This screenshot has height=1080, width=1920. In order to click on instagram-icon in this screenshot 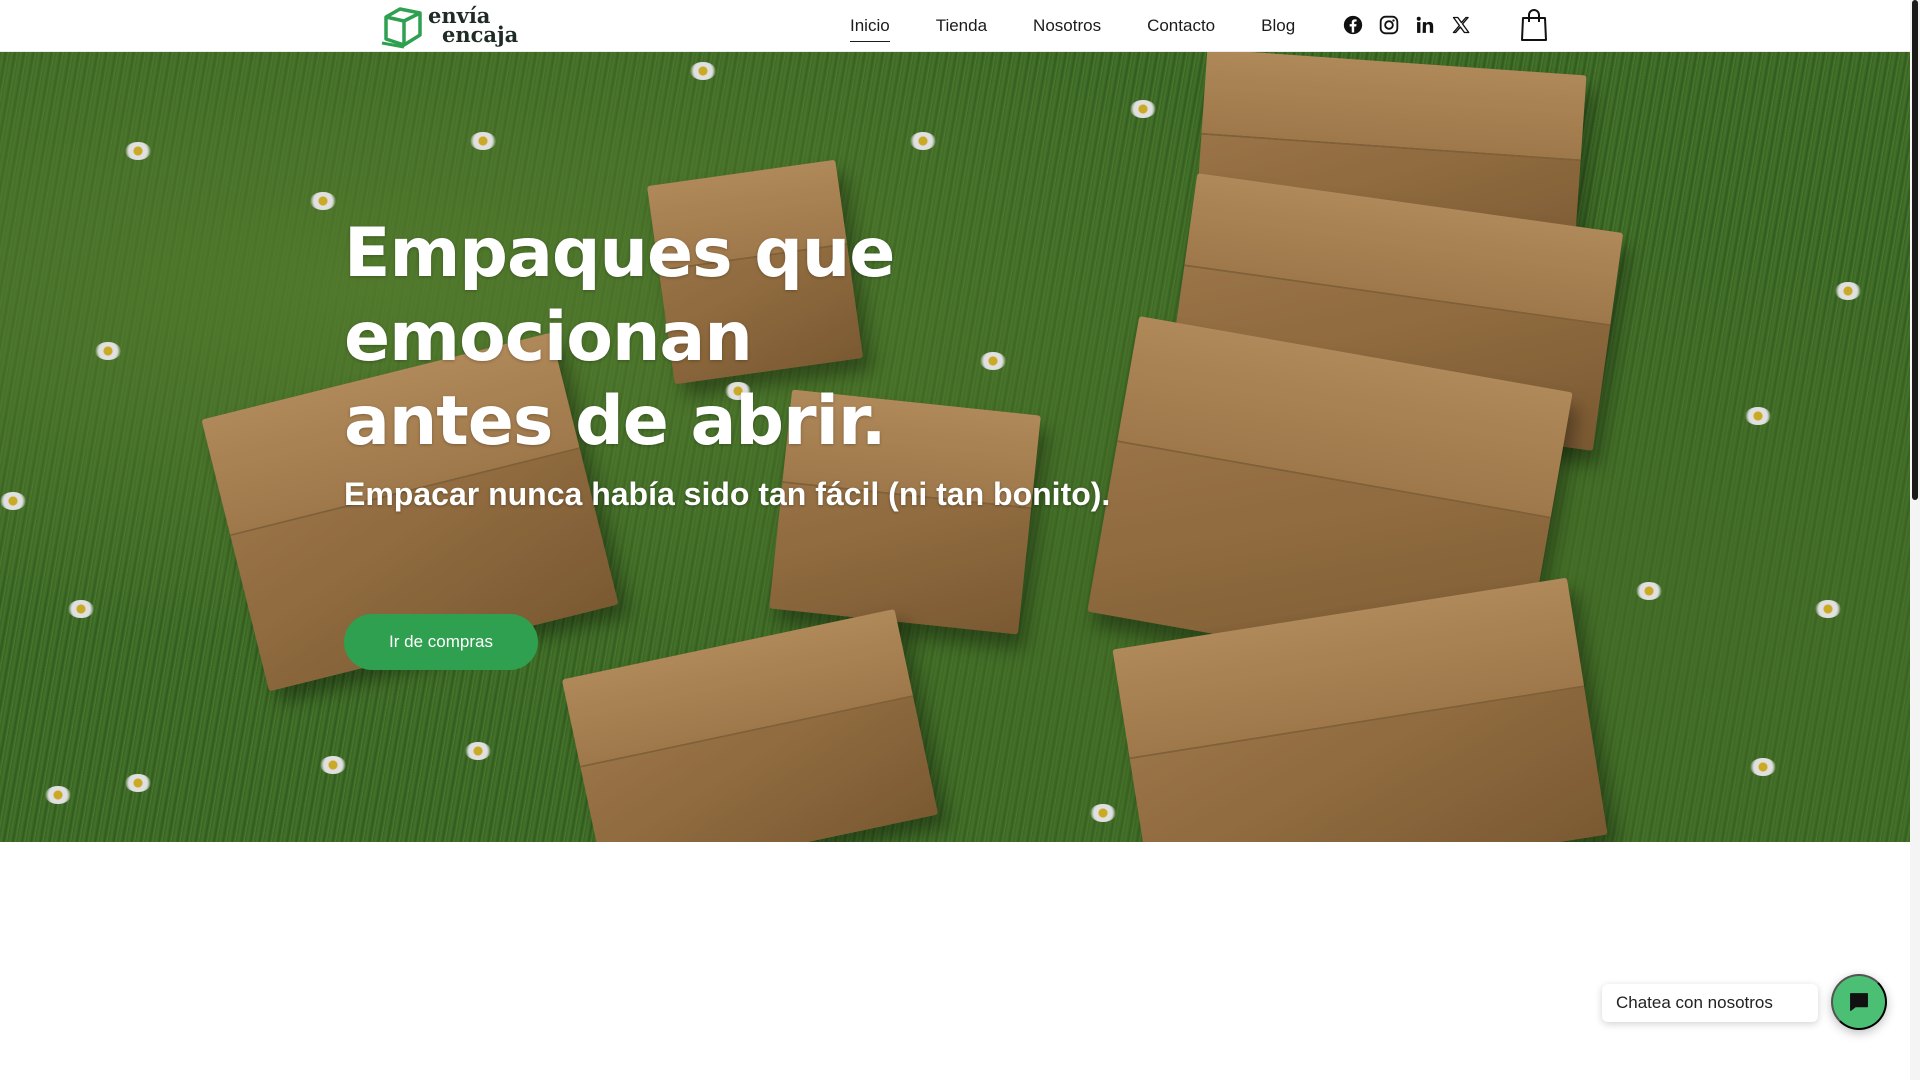, I will do `click(1389, 25)`.